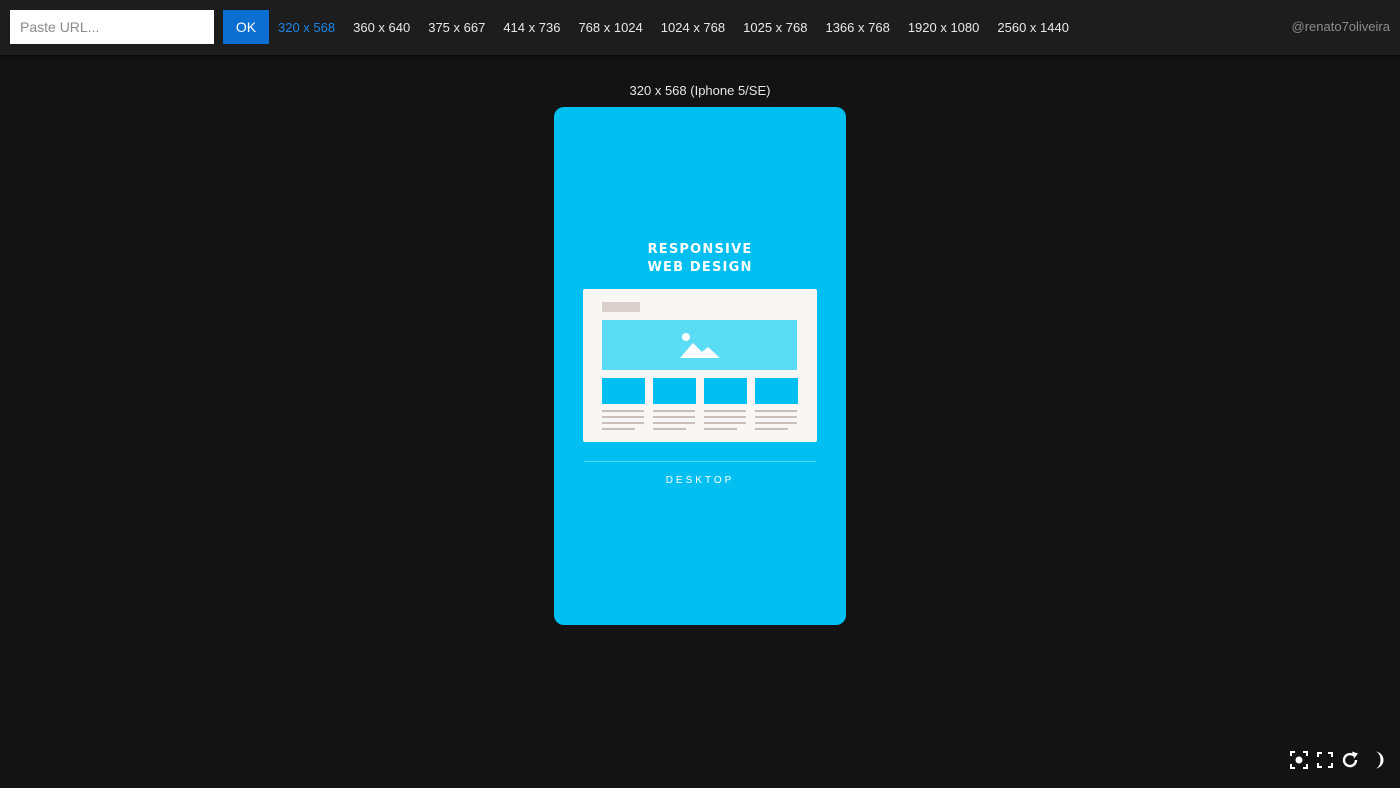  I want to click on ok-button: OK, so click(246, 27).